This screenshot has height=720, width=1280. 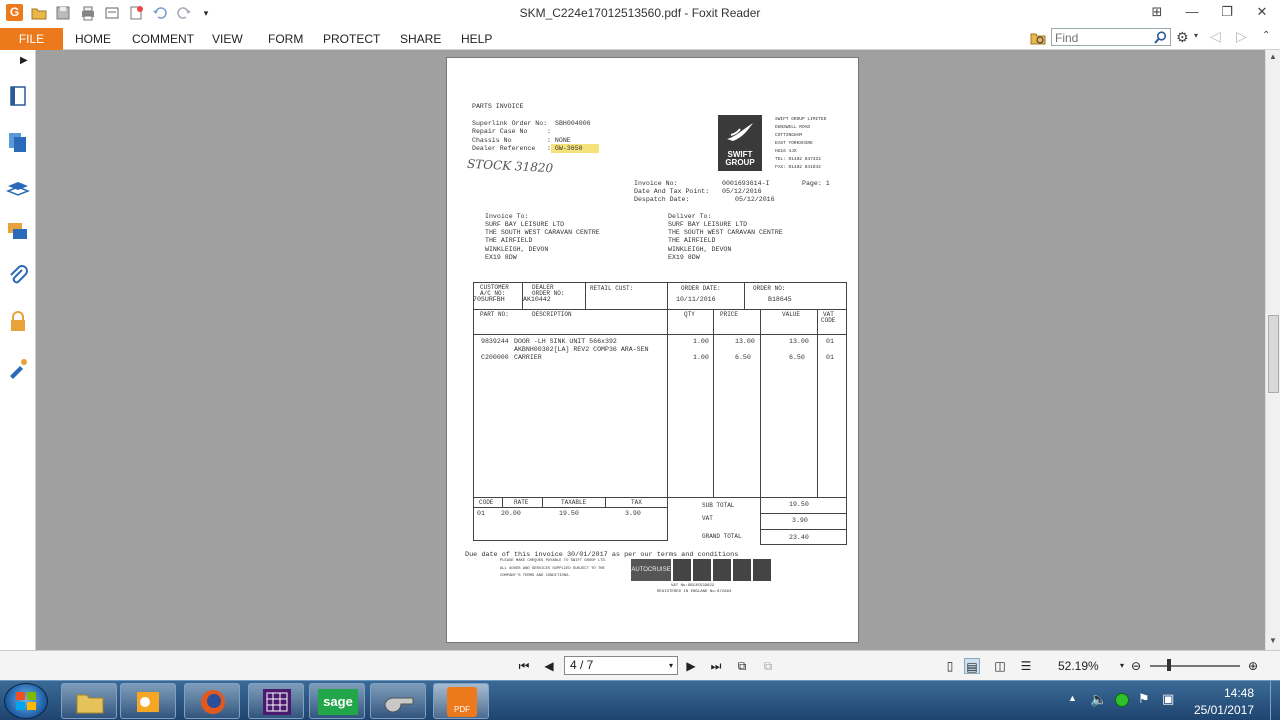 I want to click on find-input, so click(x=1102, y=37).